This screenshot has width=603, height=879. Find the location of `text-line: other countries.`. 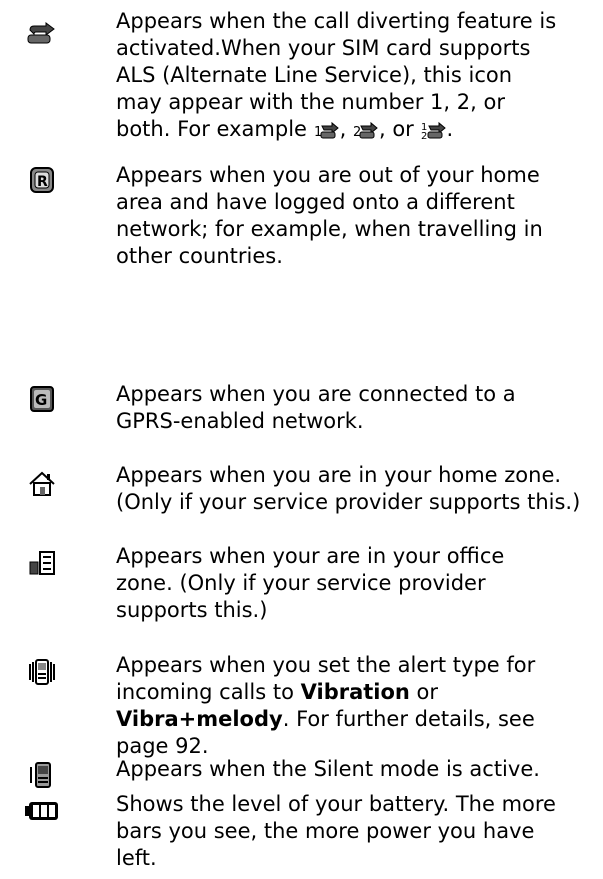

text-line: other countries. is located at coordinates (199, 256).